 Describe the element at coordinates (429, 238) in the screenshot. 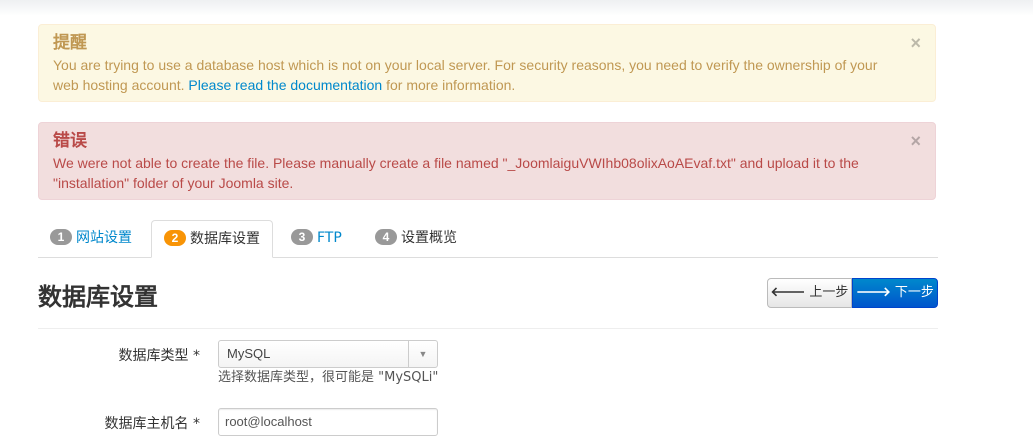

I see `tab-label: 设置概览` at that location.